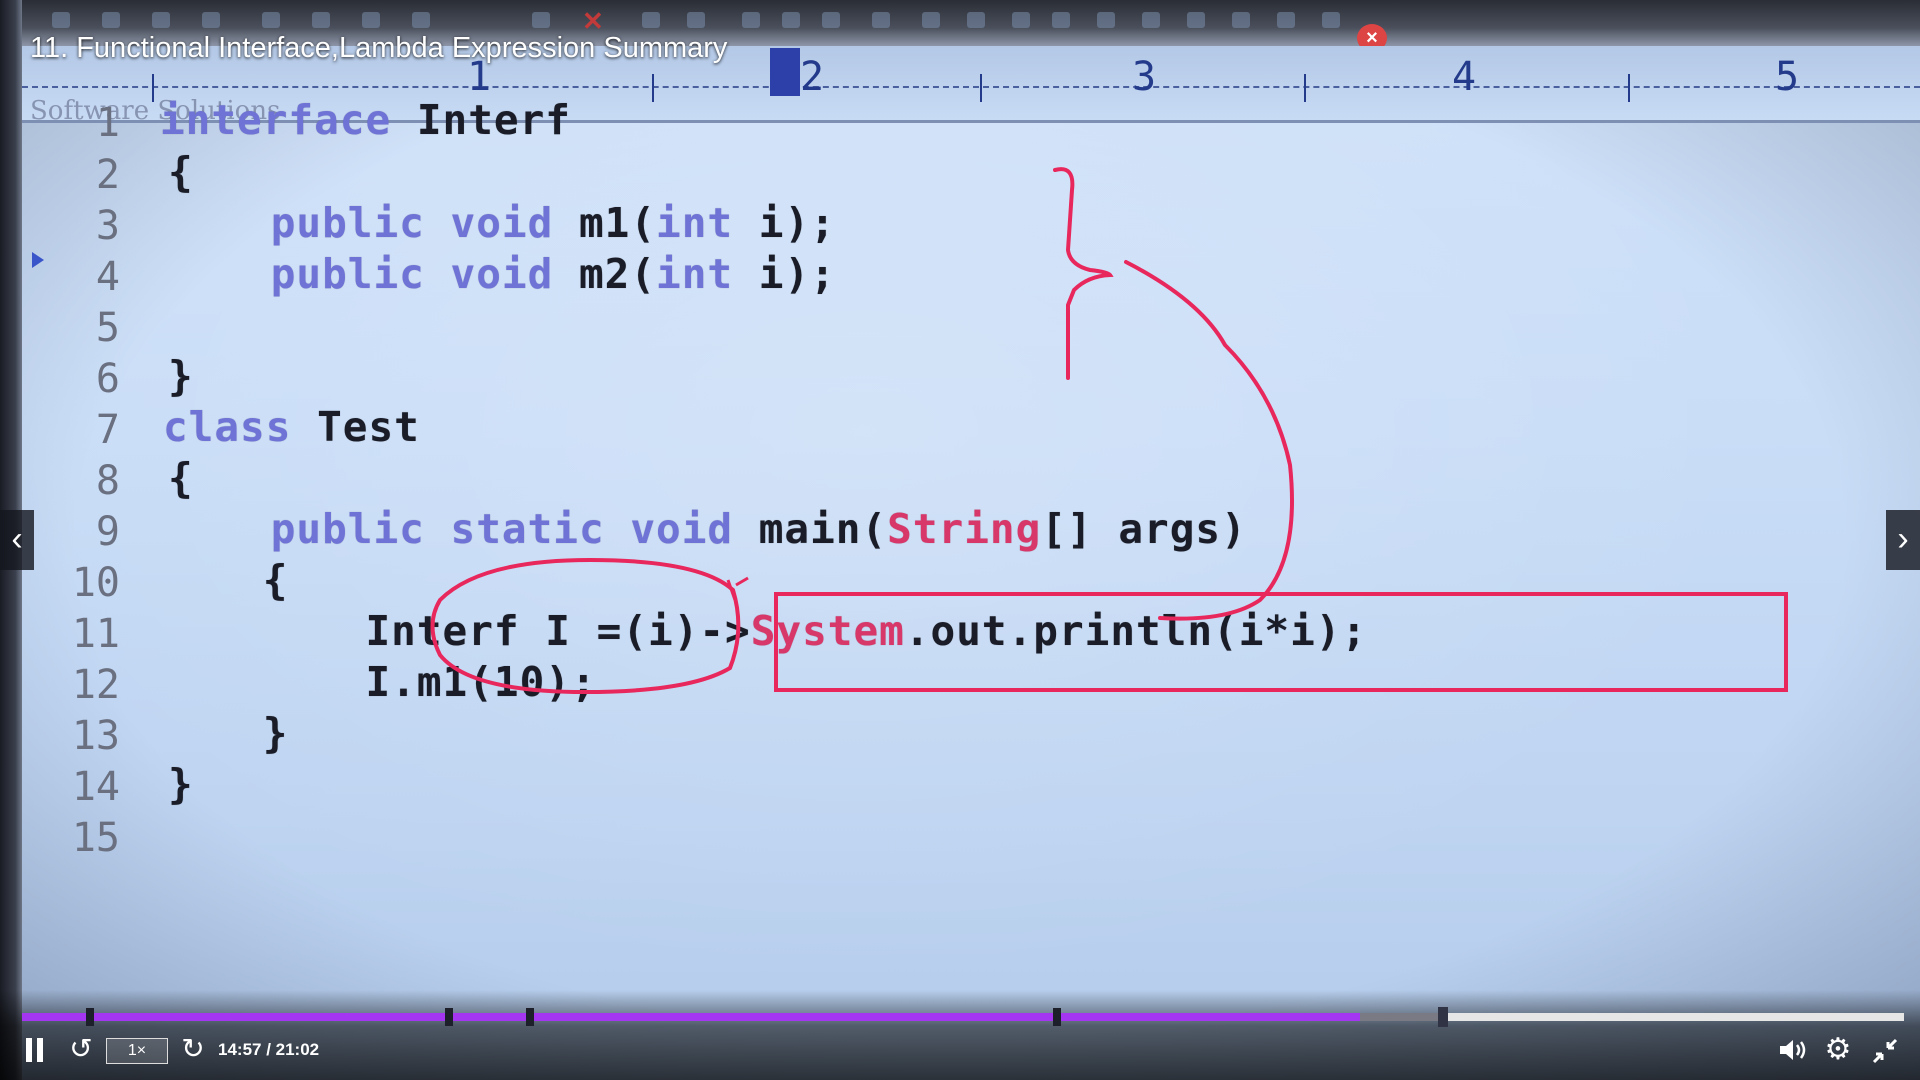  What do you see at coordinates (321, 20) in the screenshot?
I see `print-preview-icon` at bounding box center [321, 20].